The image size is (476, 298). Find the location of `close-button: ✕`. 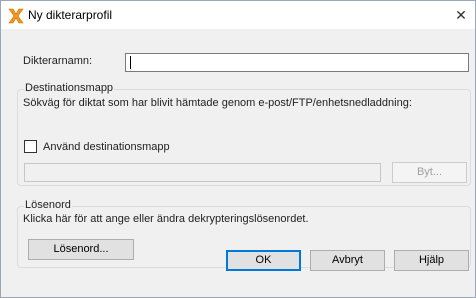

close-button: ✕ is located at coordinates (461, 15).